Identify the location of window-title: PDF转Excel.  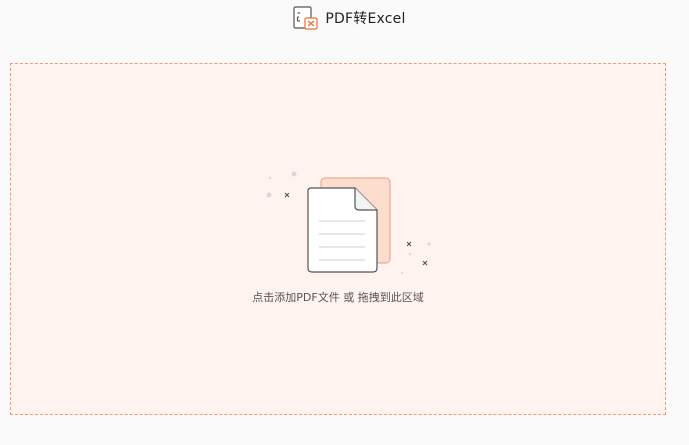
(365, 19).